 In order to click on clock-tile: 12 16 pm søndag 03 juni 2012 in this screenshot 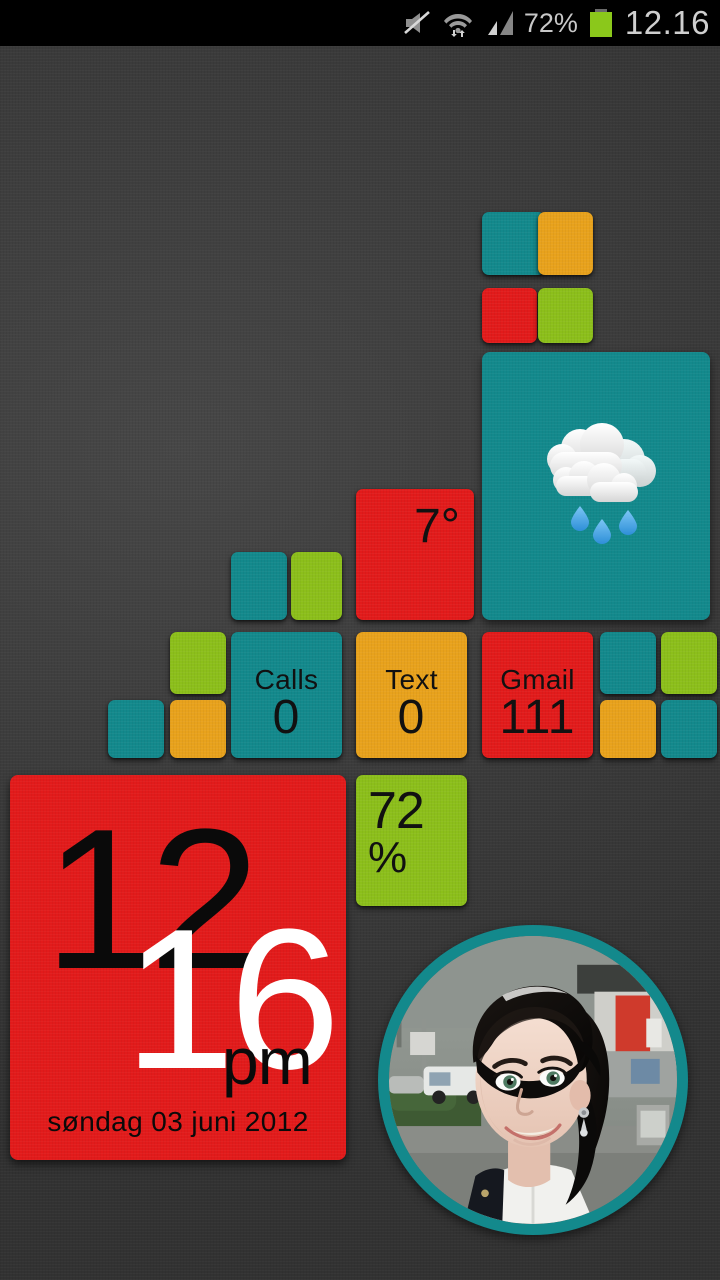, I will do `click(178, 967)`.